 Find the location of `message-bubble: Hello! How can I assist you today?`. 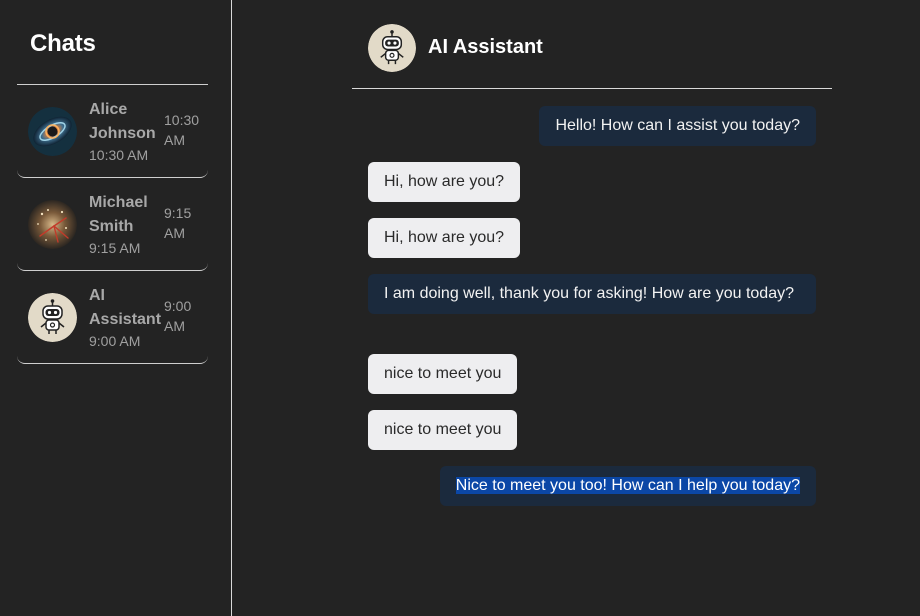

message-bubble: Hello! How can I assist you today? is located at coordinates (677, 126).